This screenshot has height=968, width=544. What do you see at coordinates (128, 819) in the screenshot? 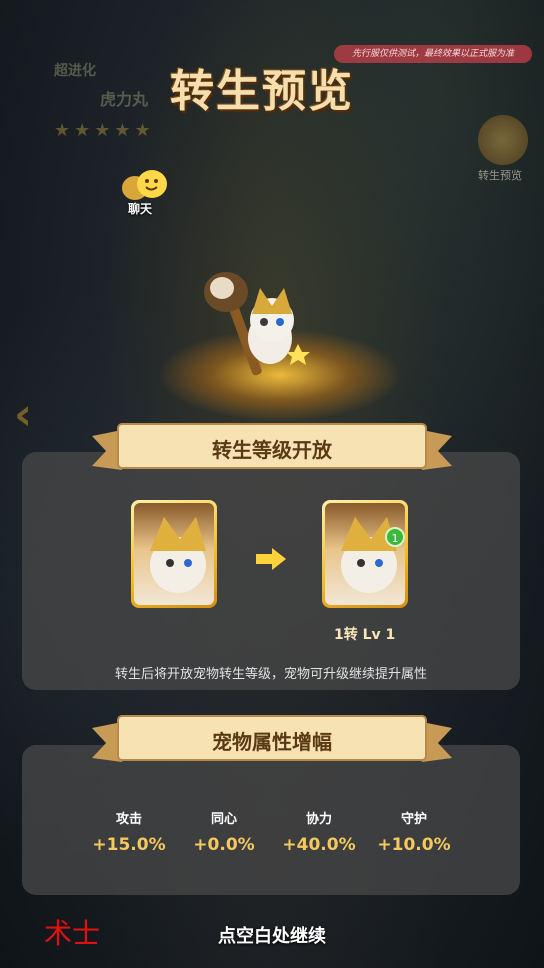
I see `attr-name: 攻击` at bounding box center [128, 819].